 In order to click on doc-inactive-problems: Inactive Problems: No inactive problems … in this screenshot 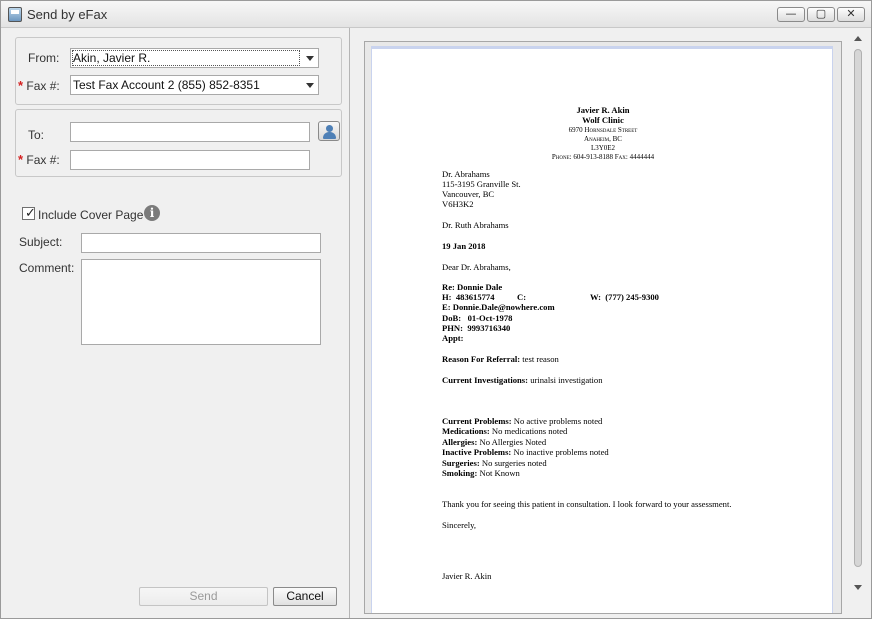, I will do `click(525, 452)`.